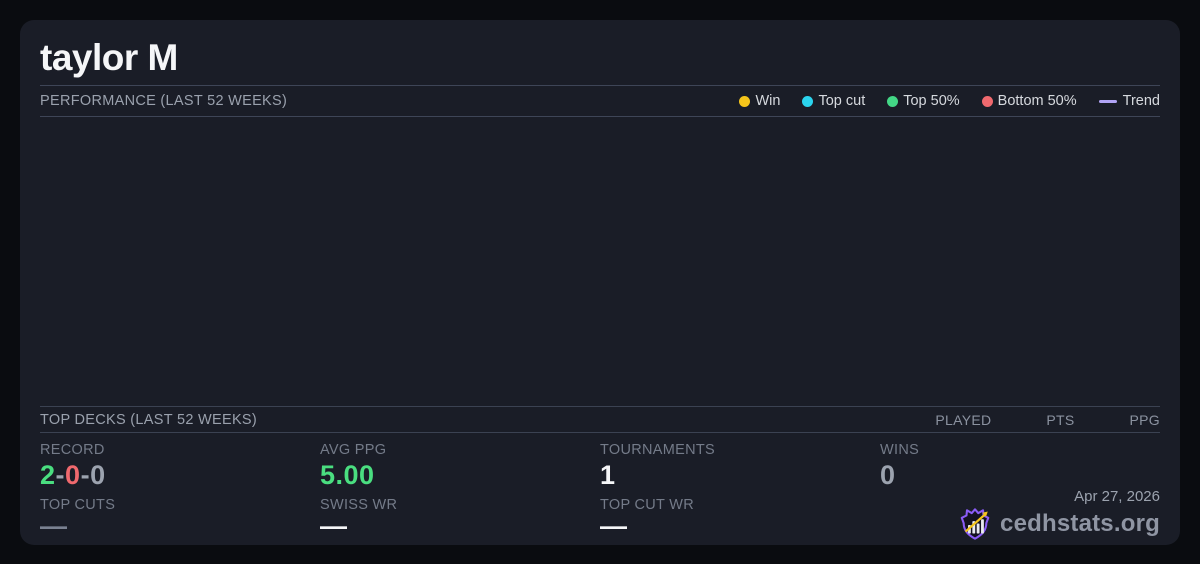 The height and width of the screenshot is (564, 1200). Describe the element at coordinates (1117, 496) in the screenshot. I see `report-date: Apr 27, 2026` at that location.